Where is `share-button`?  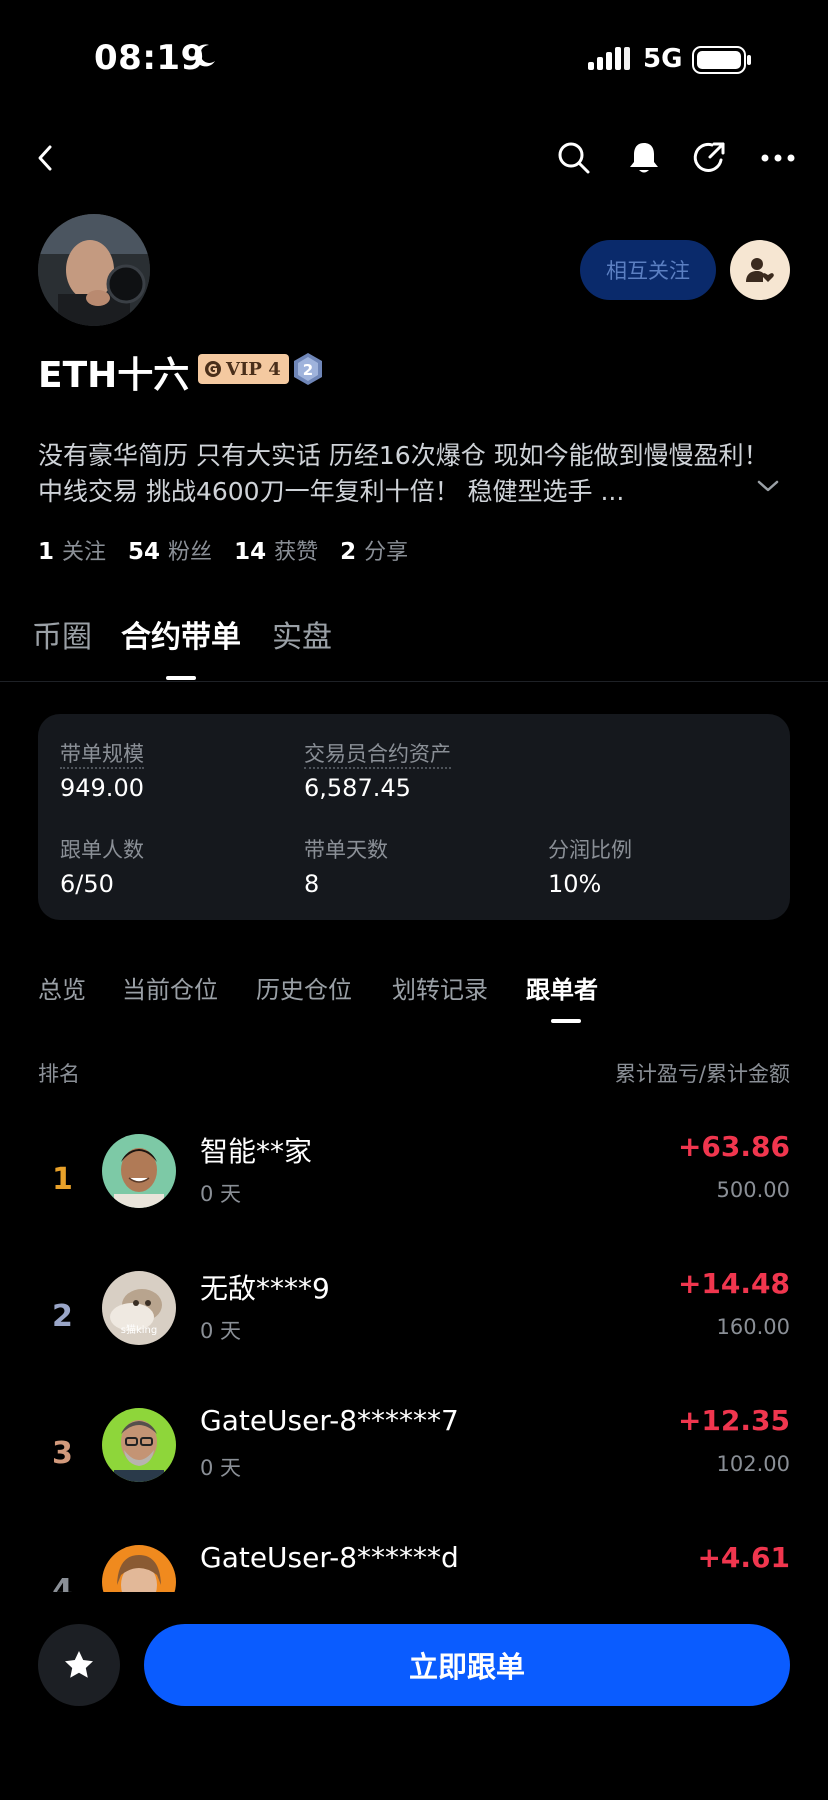
share-button is located at coordinates (710, 158).